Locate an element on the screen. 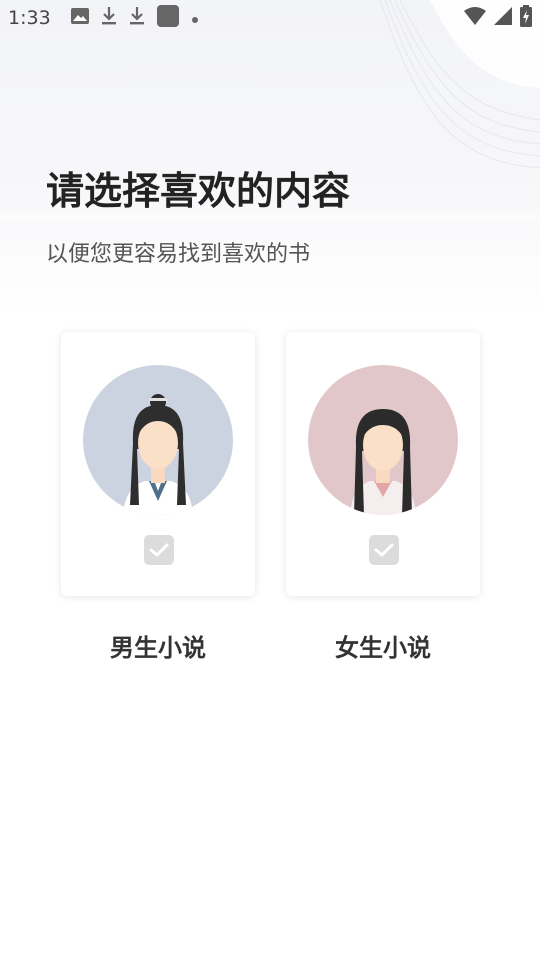 The width and height of the screenshot is (540, 960). app-square-icon is located at coordinates (167, 18).